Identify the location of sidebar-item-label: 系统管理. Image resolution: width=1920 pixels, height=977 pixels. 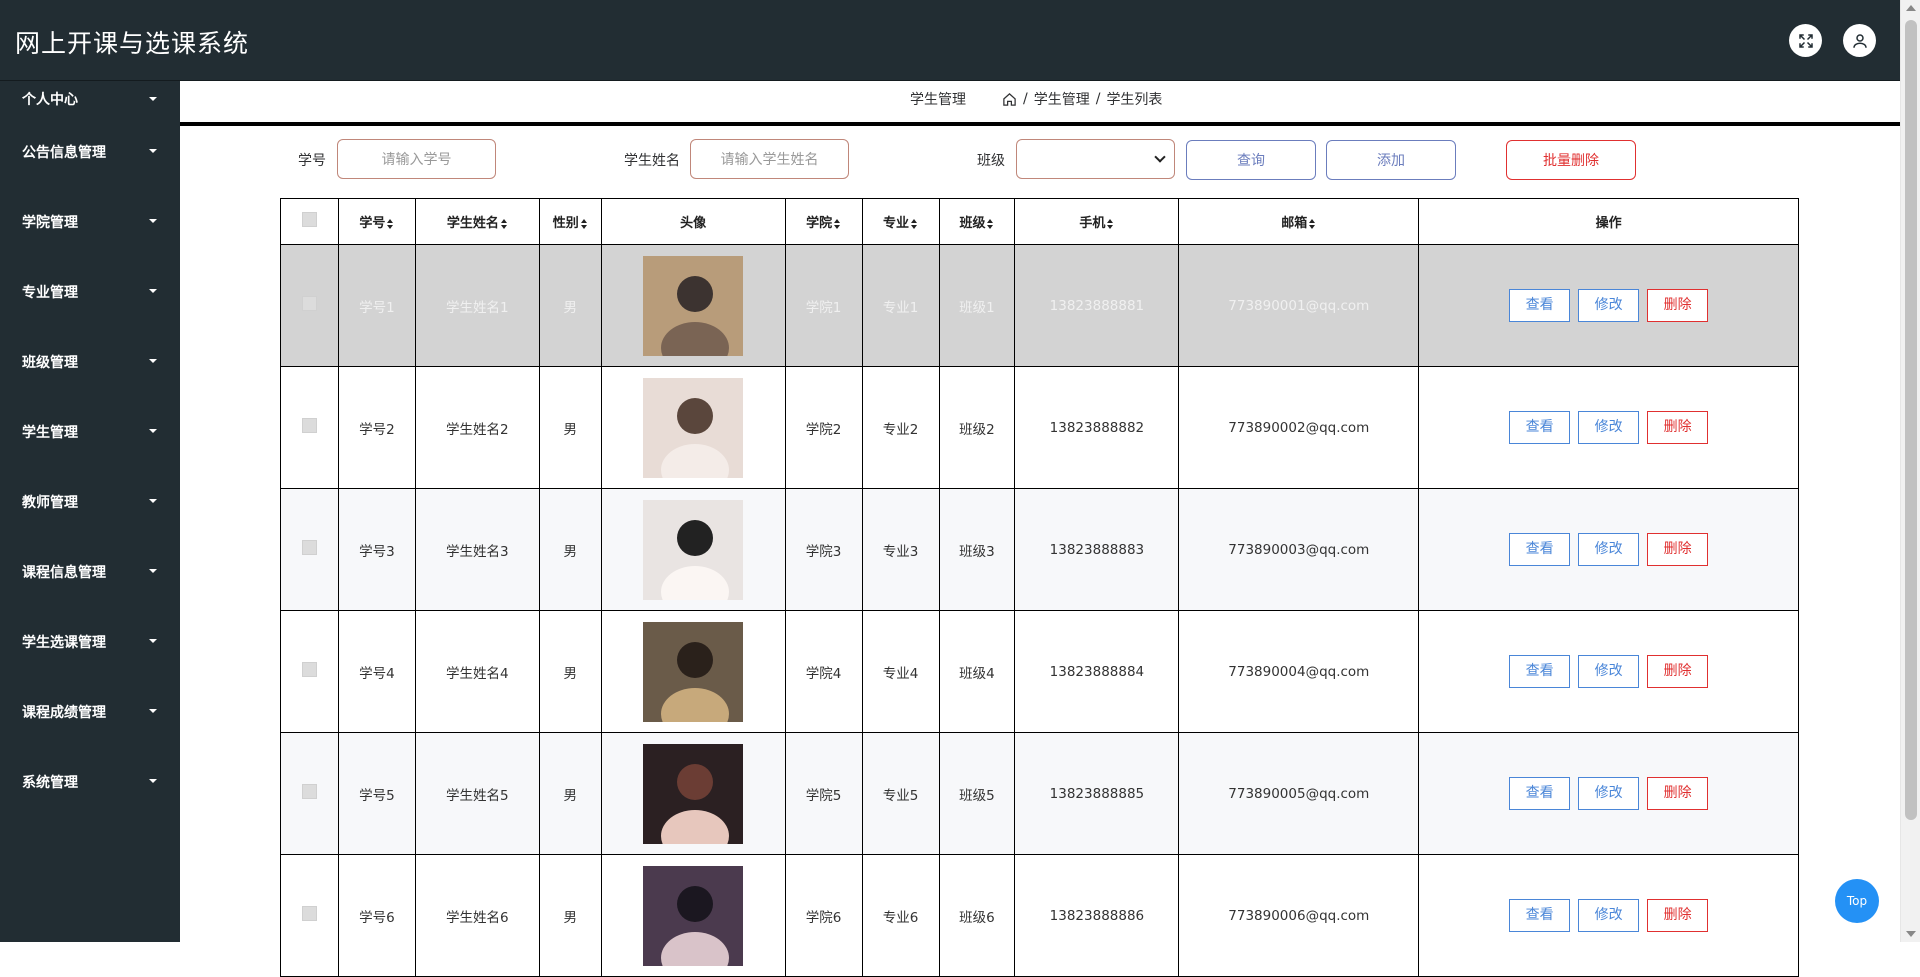
(50, 783).